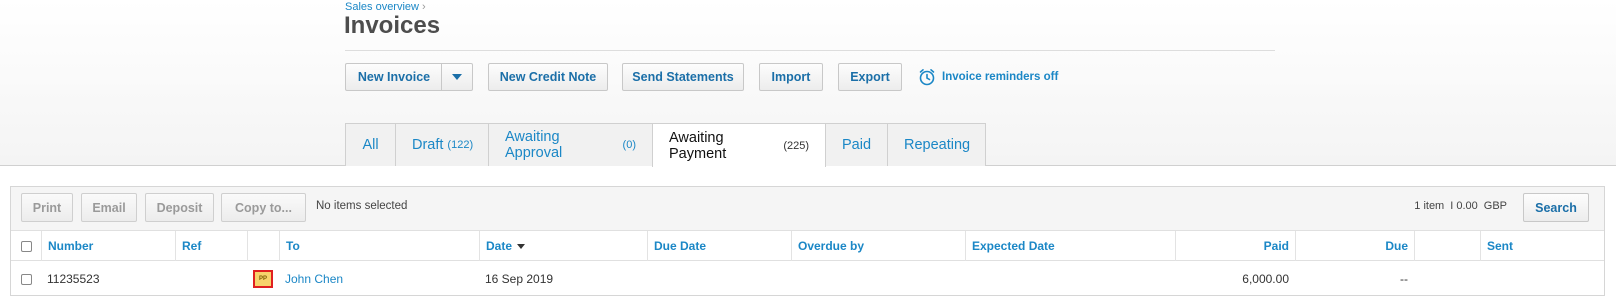 Image resolution: width=1616 pixels, height=307 pixels. Describe the element at coordinates (1495, 206) in the screenshot. I see `currency-code: GBP` at that location.